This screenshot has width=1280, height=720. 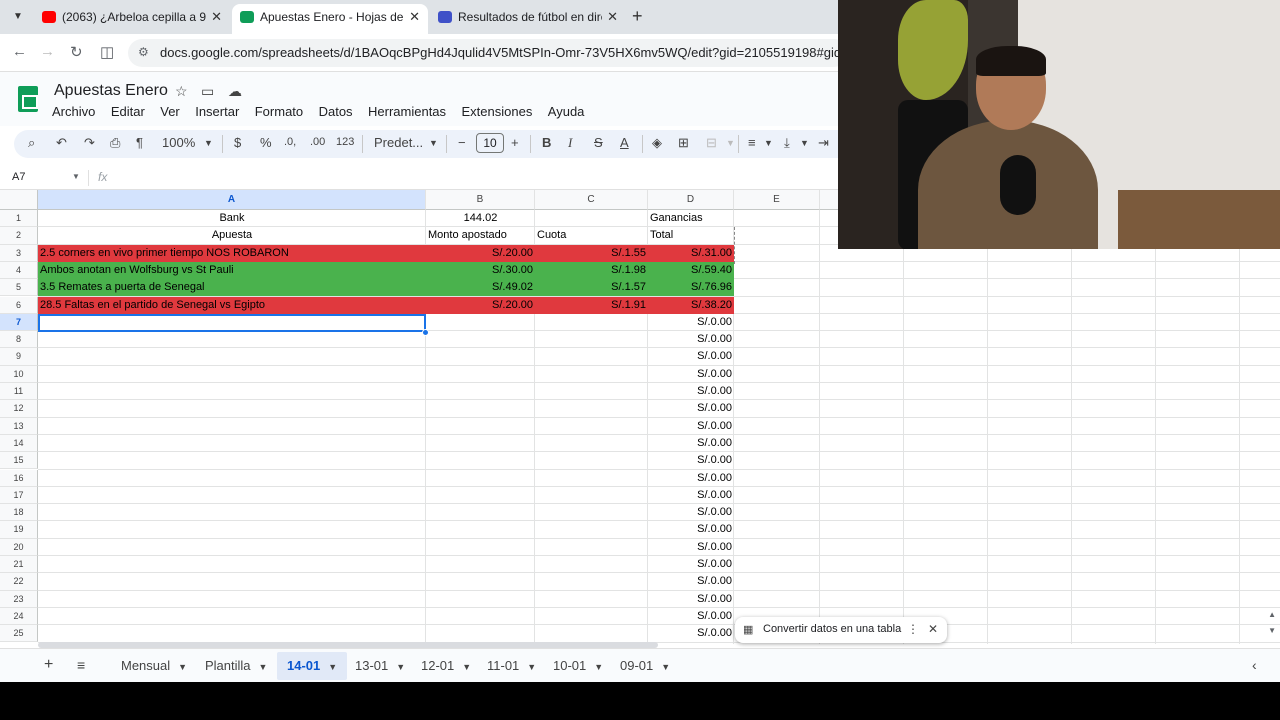 I want to click on text-wrapping-icon: ⇥, so click(x=823, y=143).